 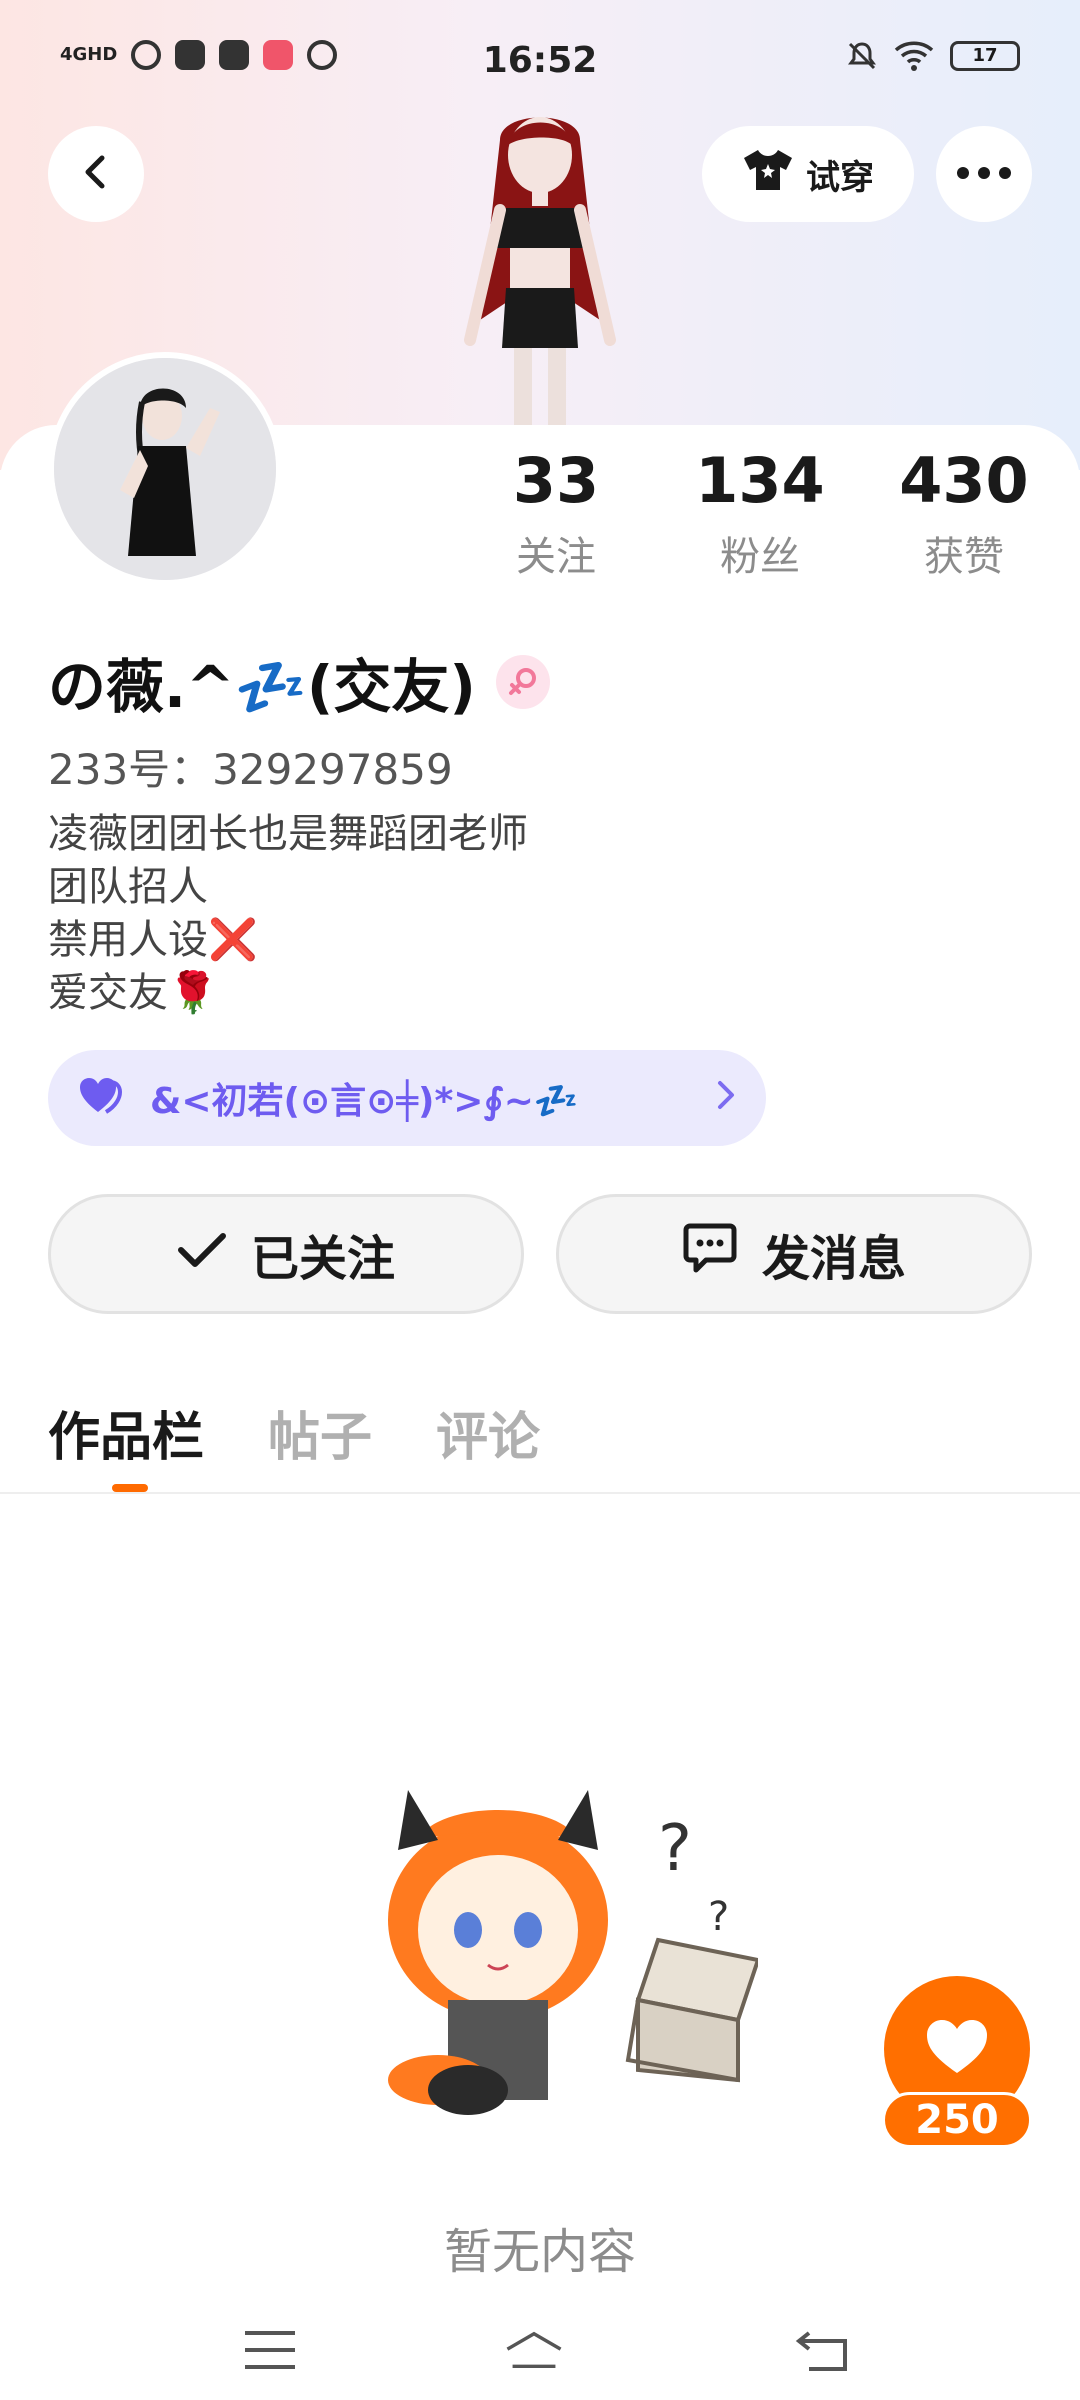 What do you see at coordinates (262, 687) in the screenshot?
I see `username: の薇.^💤(交友)` at bounding box center [262, 687].